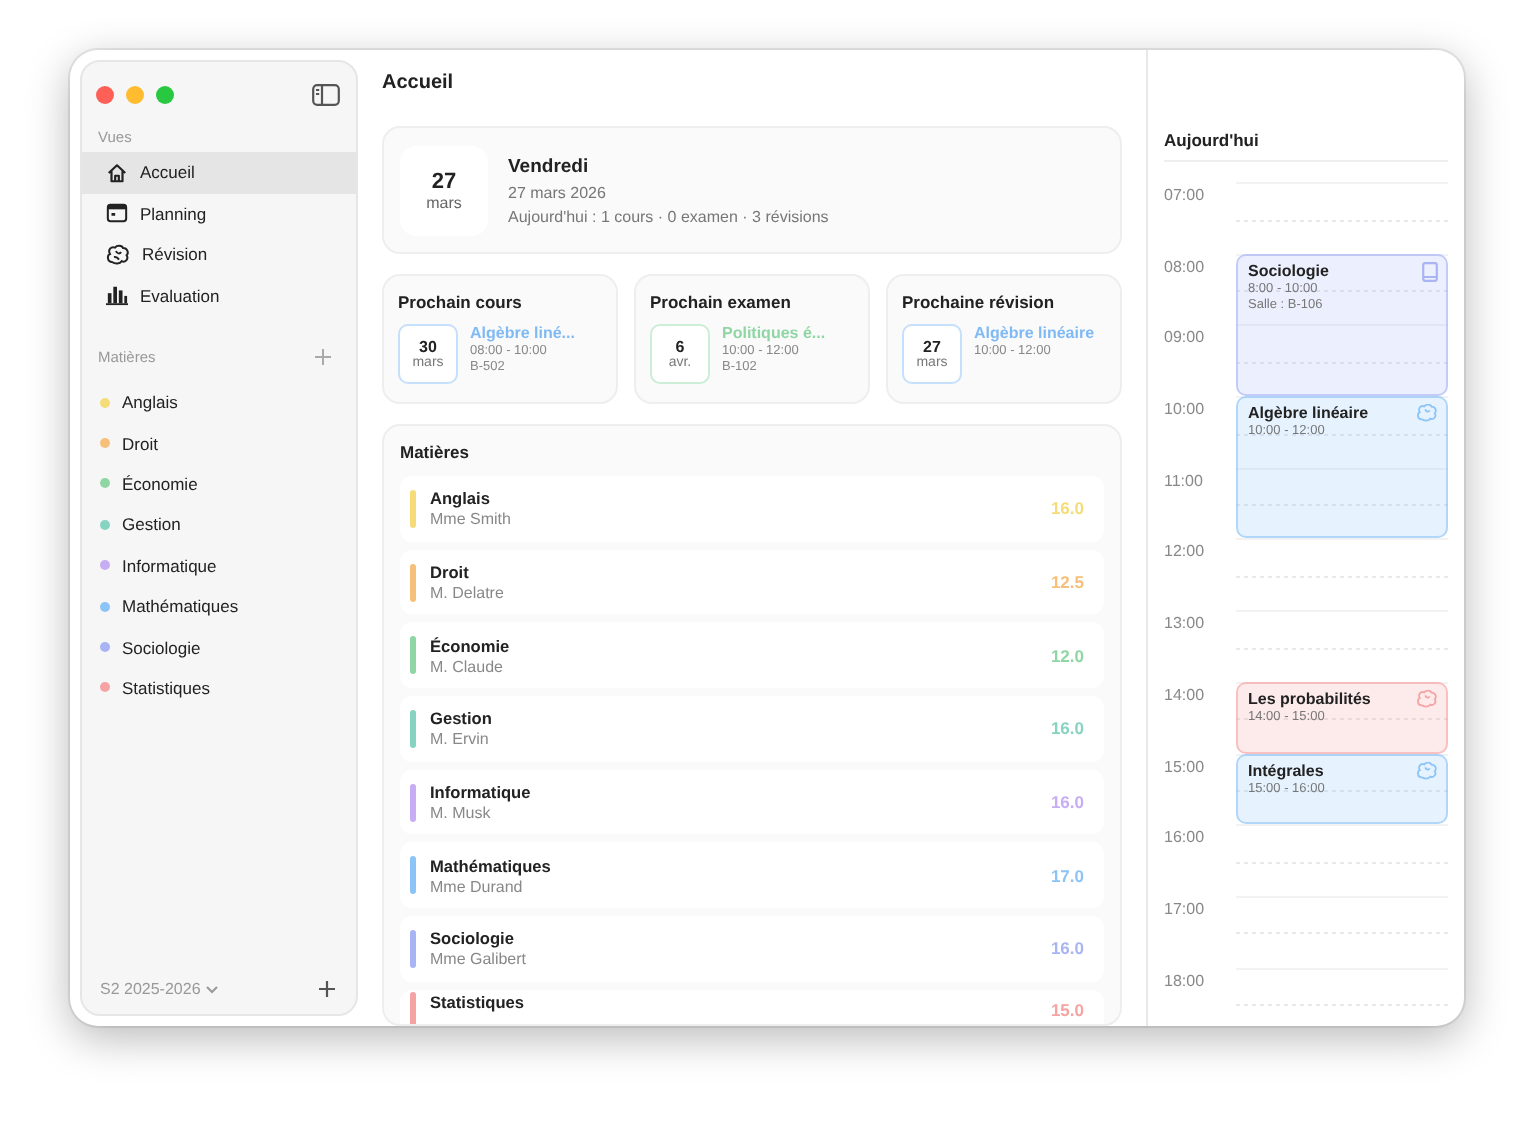 The width and height of the screenshot is (1536, 1122). Describe the element at coordinates (1286, 770) in the screenshot. I see `event-title: Intégrales` at that location.